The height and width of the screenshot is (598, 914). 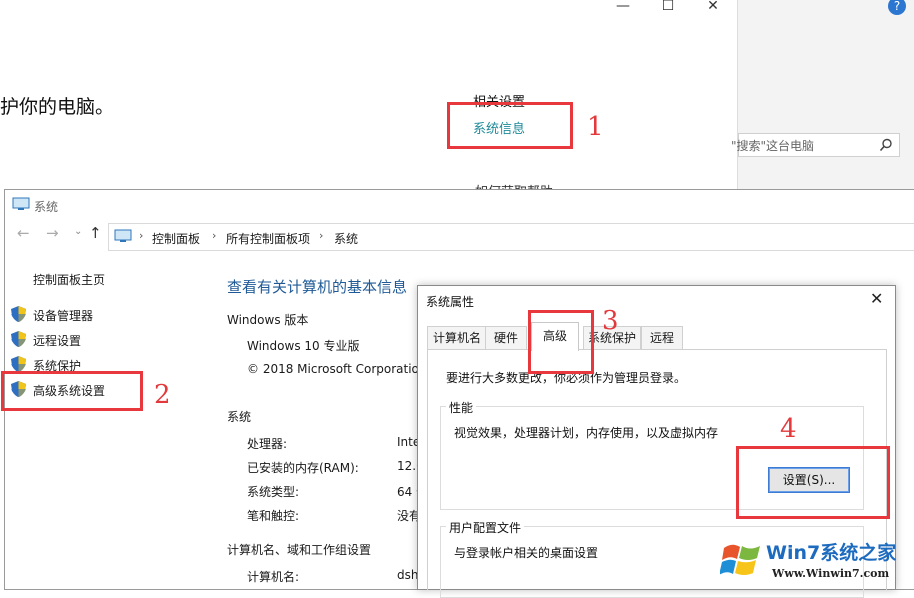 I want to click on computer-name-value: dsh, so click(x=408, y=575).